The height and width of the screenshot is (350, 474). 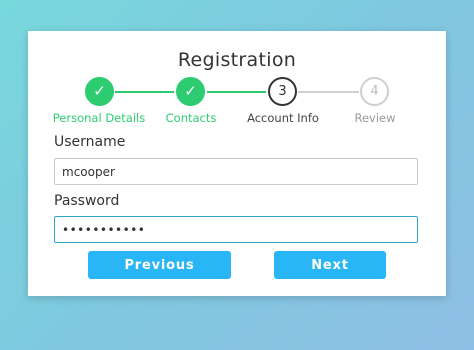 I want to click on step-3-circle: 3, so click(x=282, y=91).